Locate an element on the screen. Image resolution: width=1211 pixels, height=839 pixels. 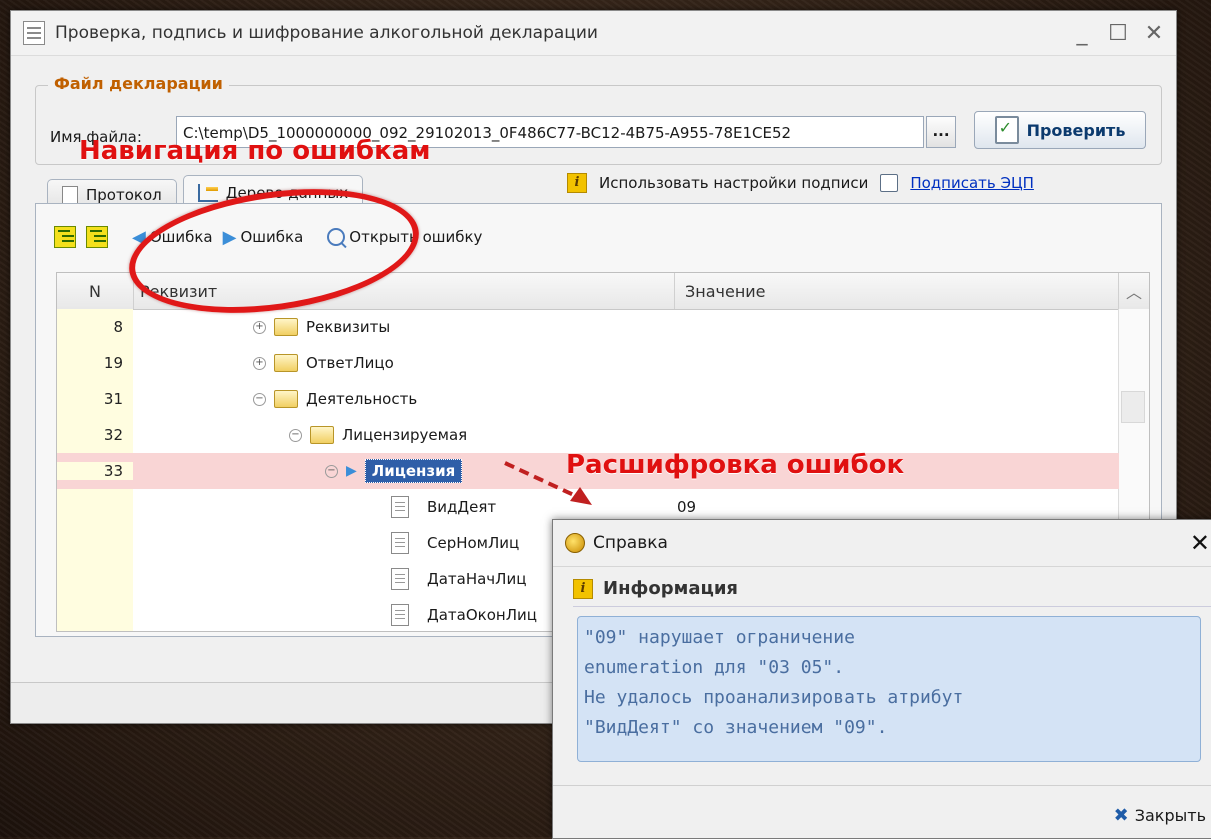
row-value: 09 is located at coordinates (687, 507).